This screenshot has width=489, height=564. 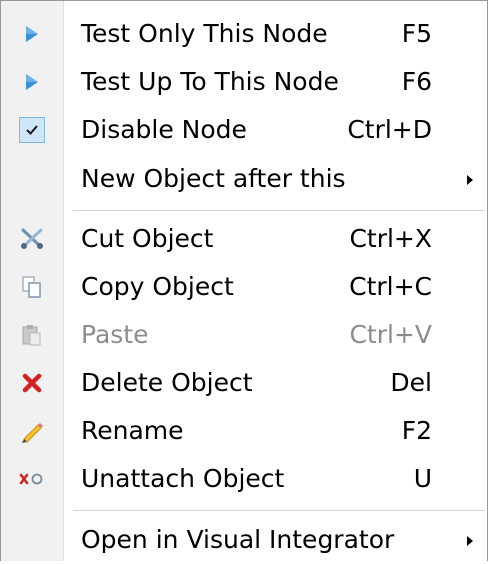 What do you see at coordinates (32, 239) in the screenshot?
I see `scissors-icon` at bounding box center [32, 239].